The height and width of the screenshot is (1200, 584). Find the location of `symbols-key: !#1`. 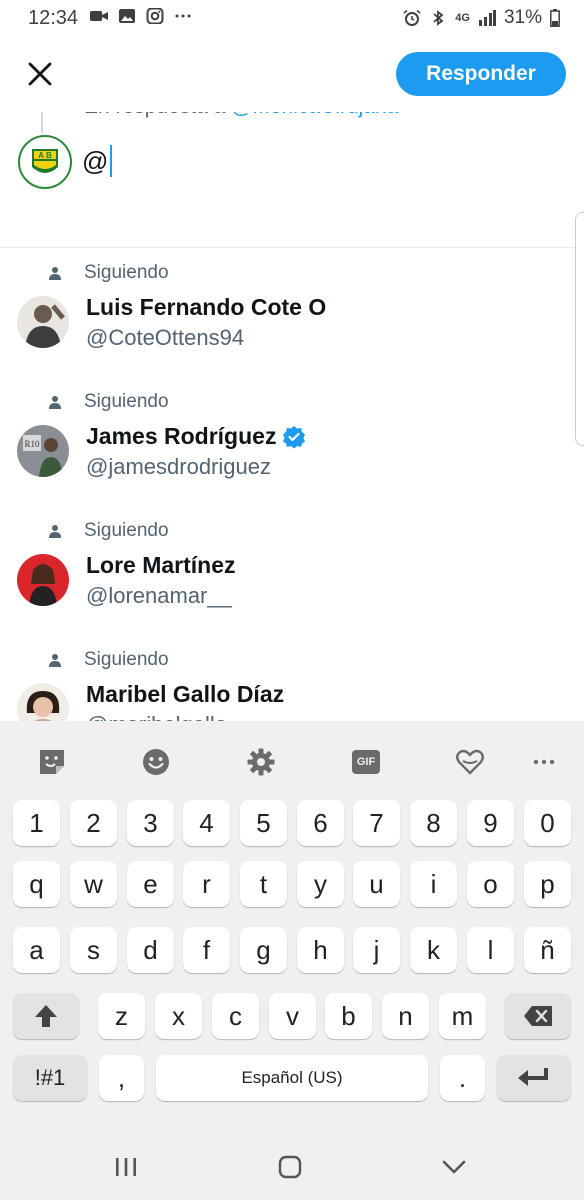

symbols-key: !#1 is located at coordinates (50, 1078).